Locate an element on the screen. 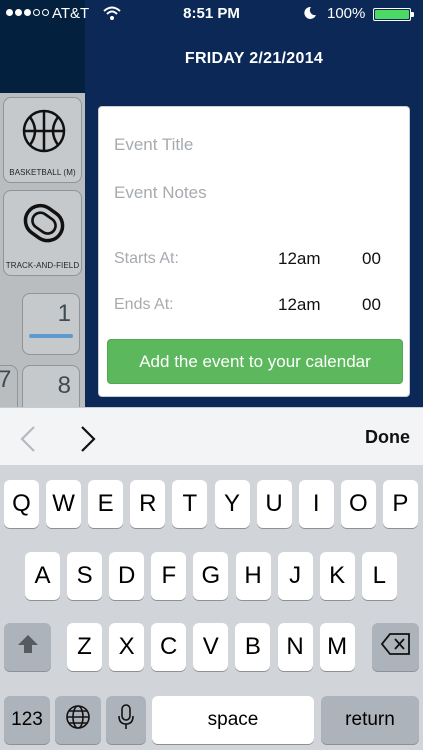 This screenshot has width=423, height=750. key-label: A is located at coordinates (42, 575).